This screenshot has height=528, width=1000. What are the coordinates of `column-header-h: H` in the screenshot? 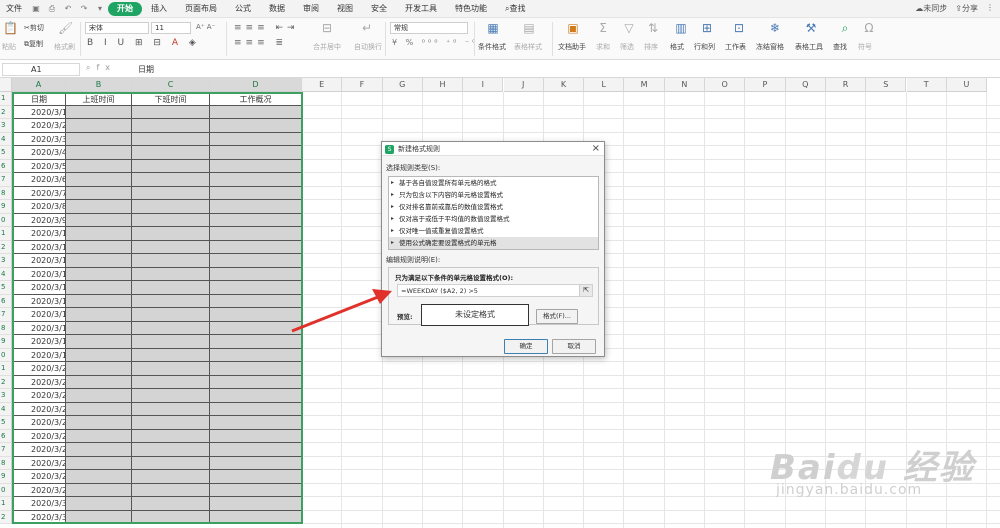 It's located at (443, 85).